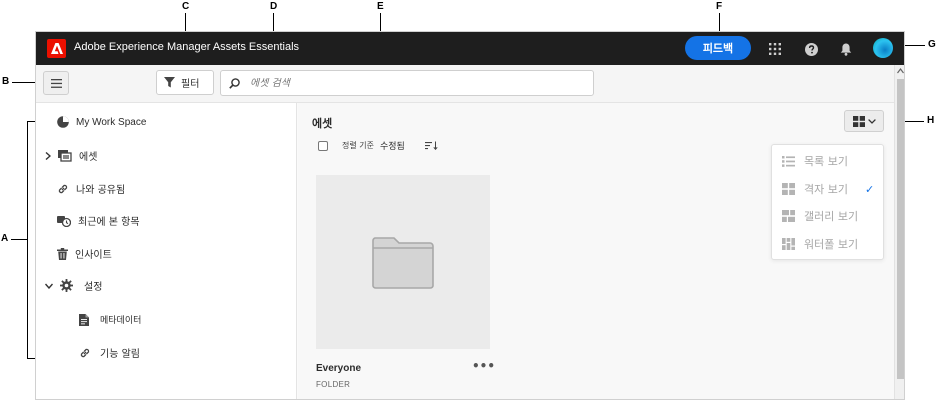  I want to click on sidebar-item-assets: 에셋, so click(71, 155).